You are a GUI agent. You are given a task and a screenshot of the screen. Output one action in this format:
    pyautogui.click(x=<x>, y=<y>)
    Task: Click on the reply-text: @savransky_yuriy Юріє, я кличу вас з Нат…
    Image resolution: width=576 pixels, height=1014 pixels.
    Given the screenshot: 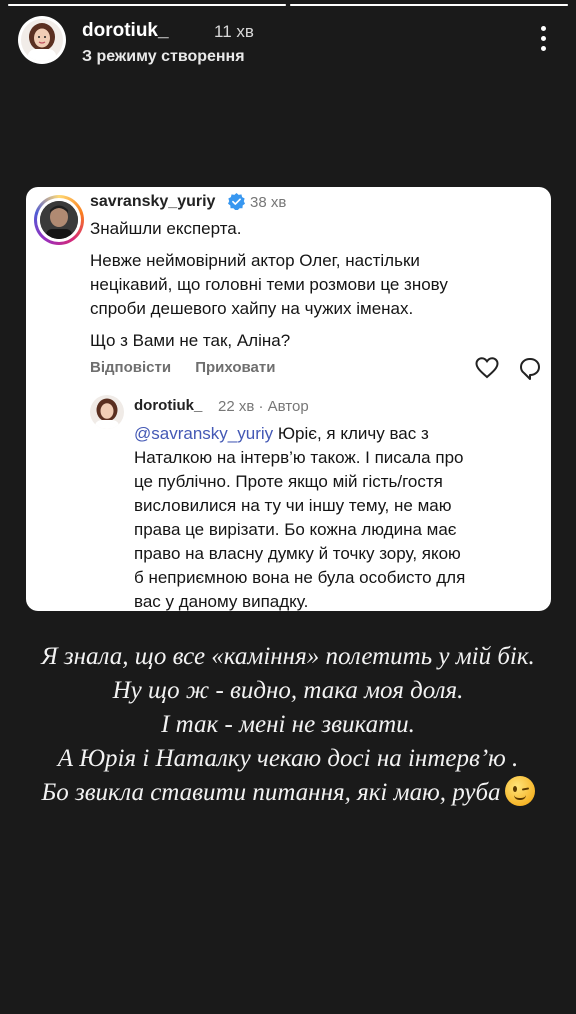 What is the action you would take?
    pyautogui.click(x=340, y=518)
    